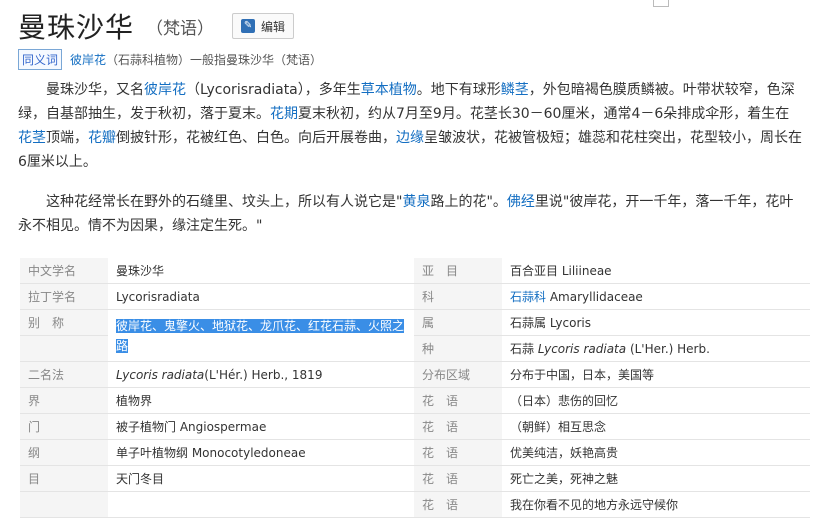 This screenshot has width=819, height=530. I want to click on edit-button: ✎ 编辑, so click(263, 26).